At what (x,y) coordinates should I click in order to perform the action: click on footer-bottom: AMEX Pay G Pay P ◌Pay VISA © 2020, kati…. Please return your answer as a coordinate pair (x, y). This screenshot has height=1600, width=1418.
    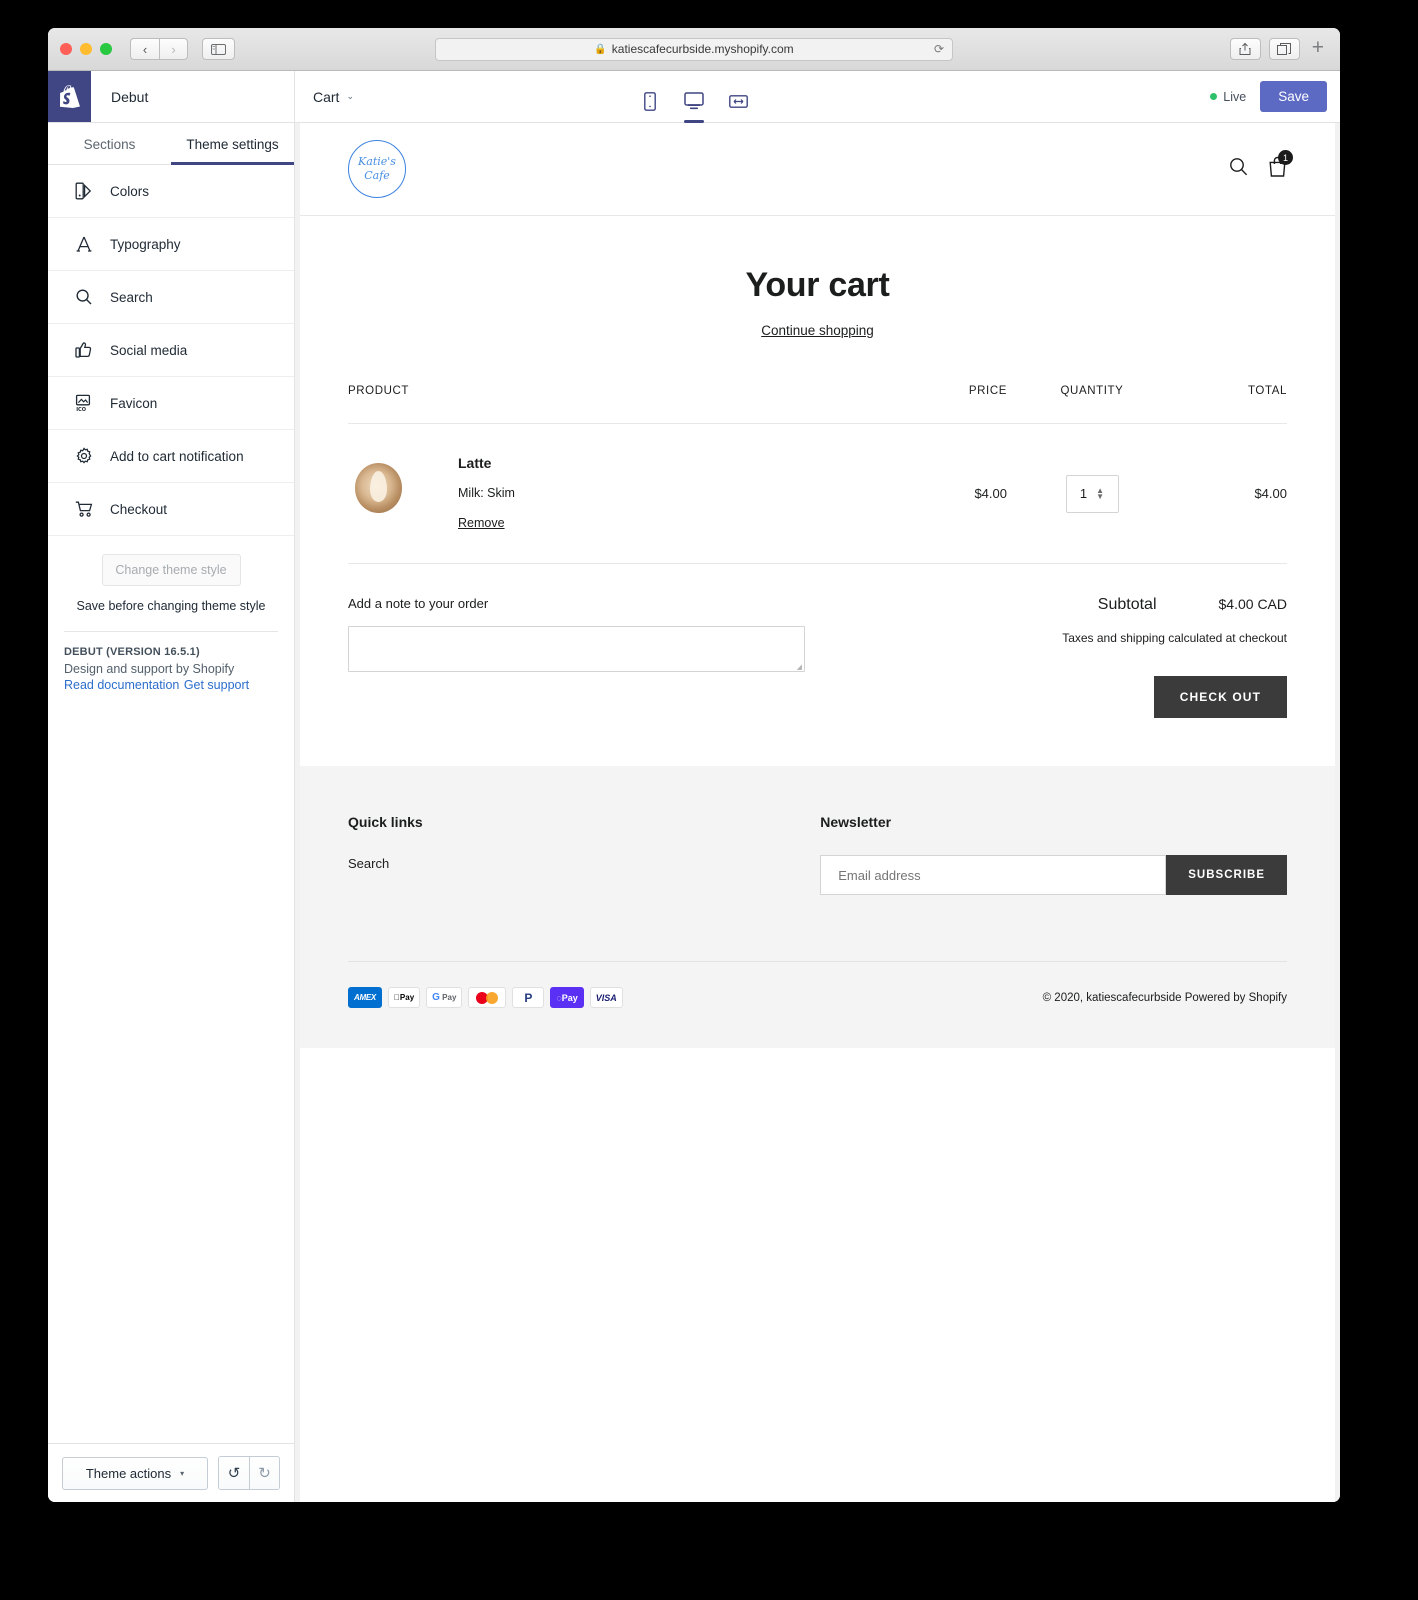
    Looking at the image, I should click on (817, 1004).